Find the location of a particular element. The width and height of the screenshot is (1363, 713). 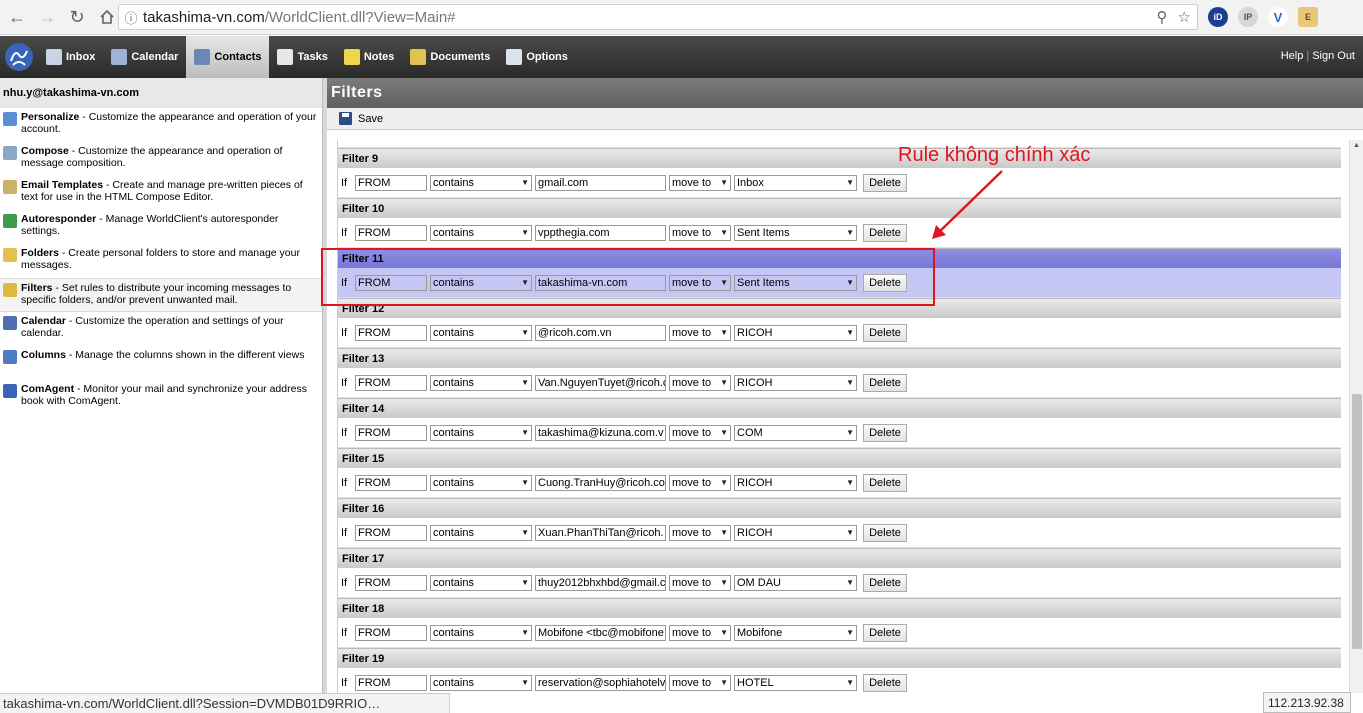

info-icon: ⓘ is located at coordinates (131, 17).